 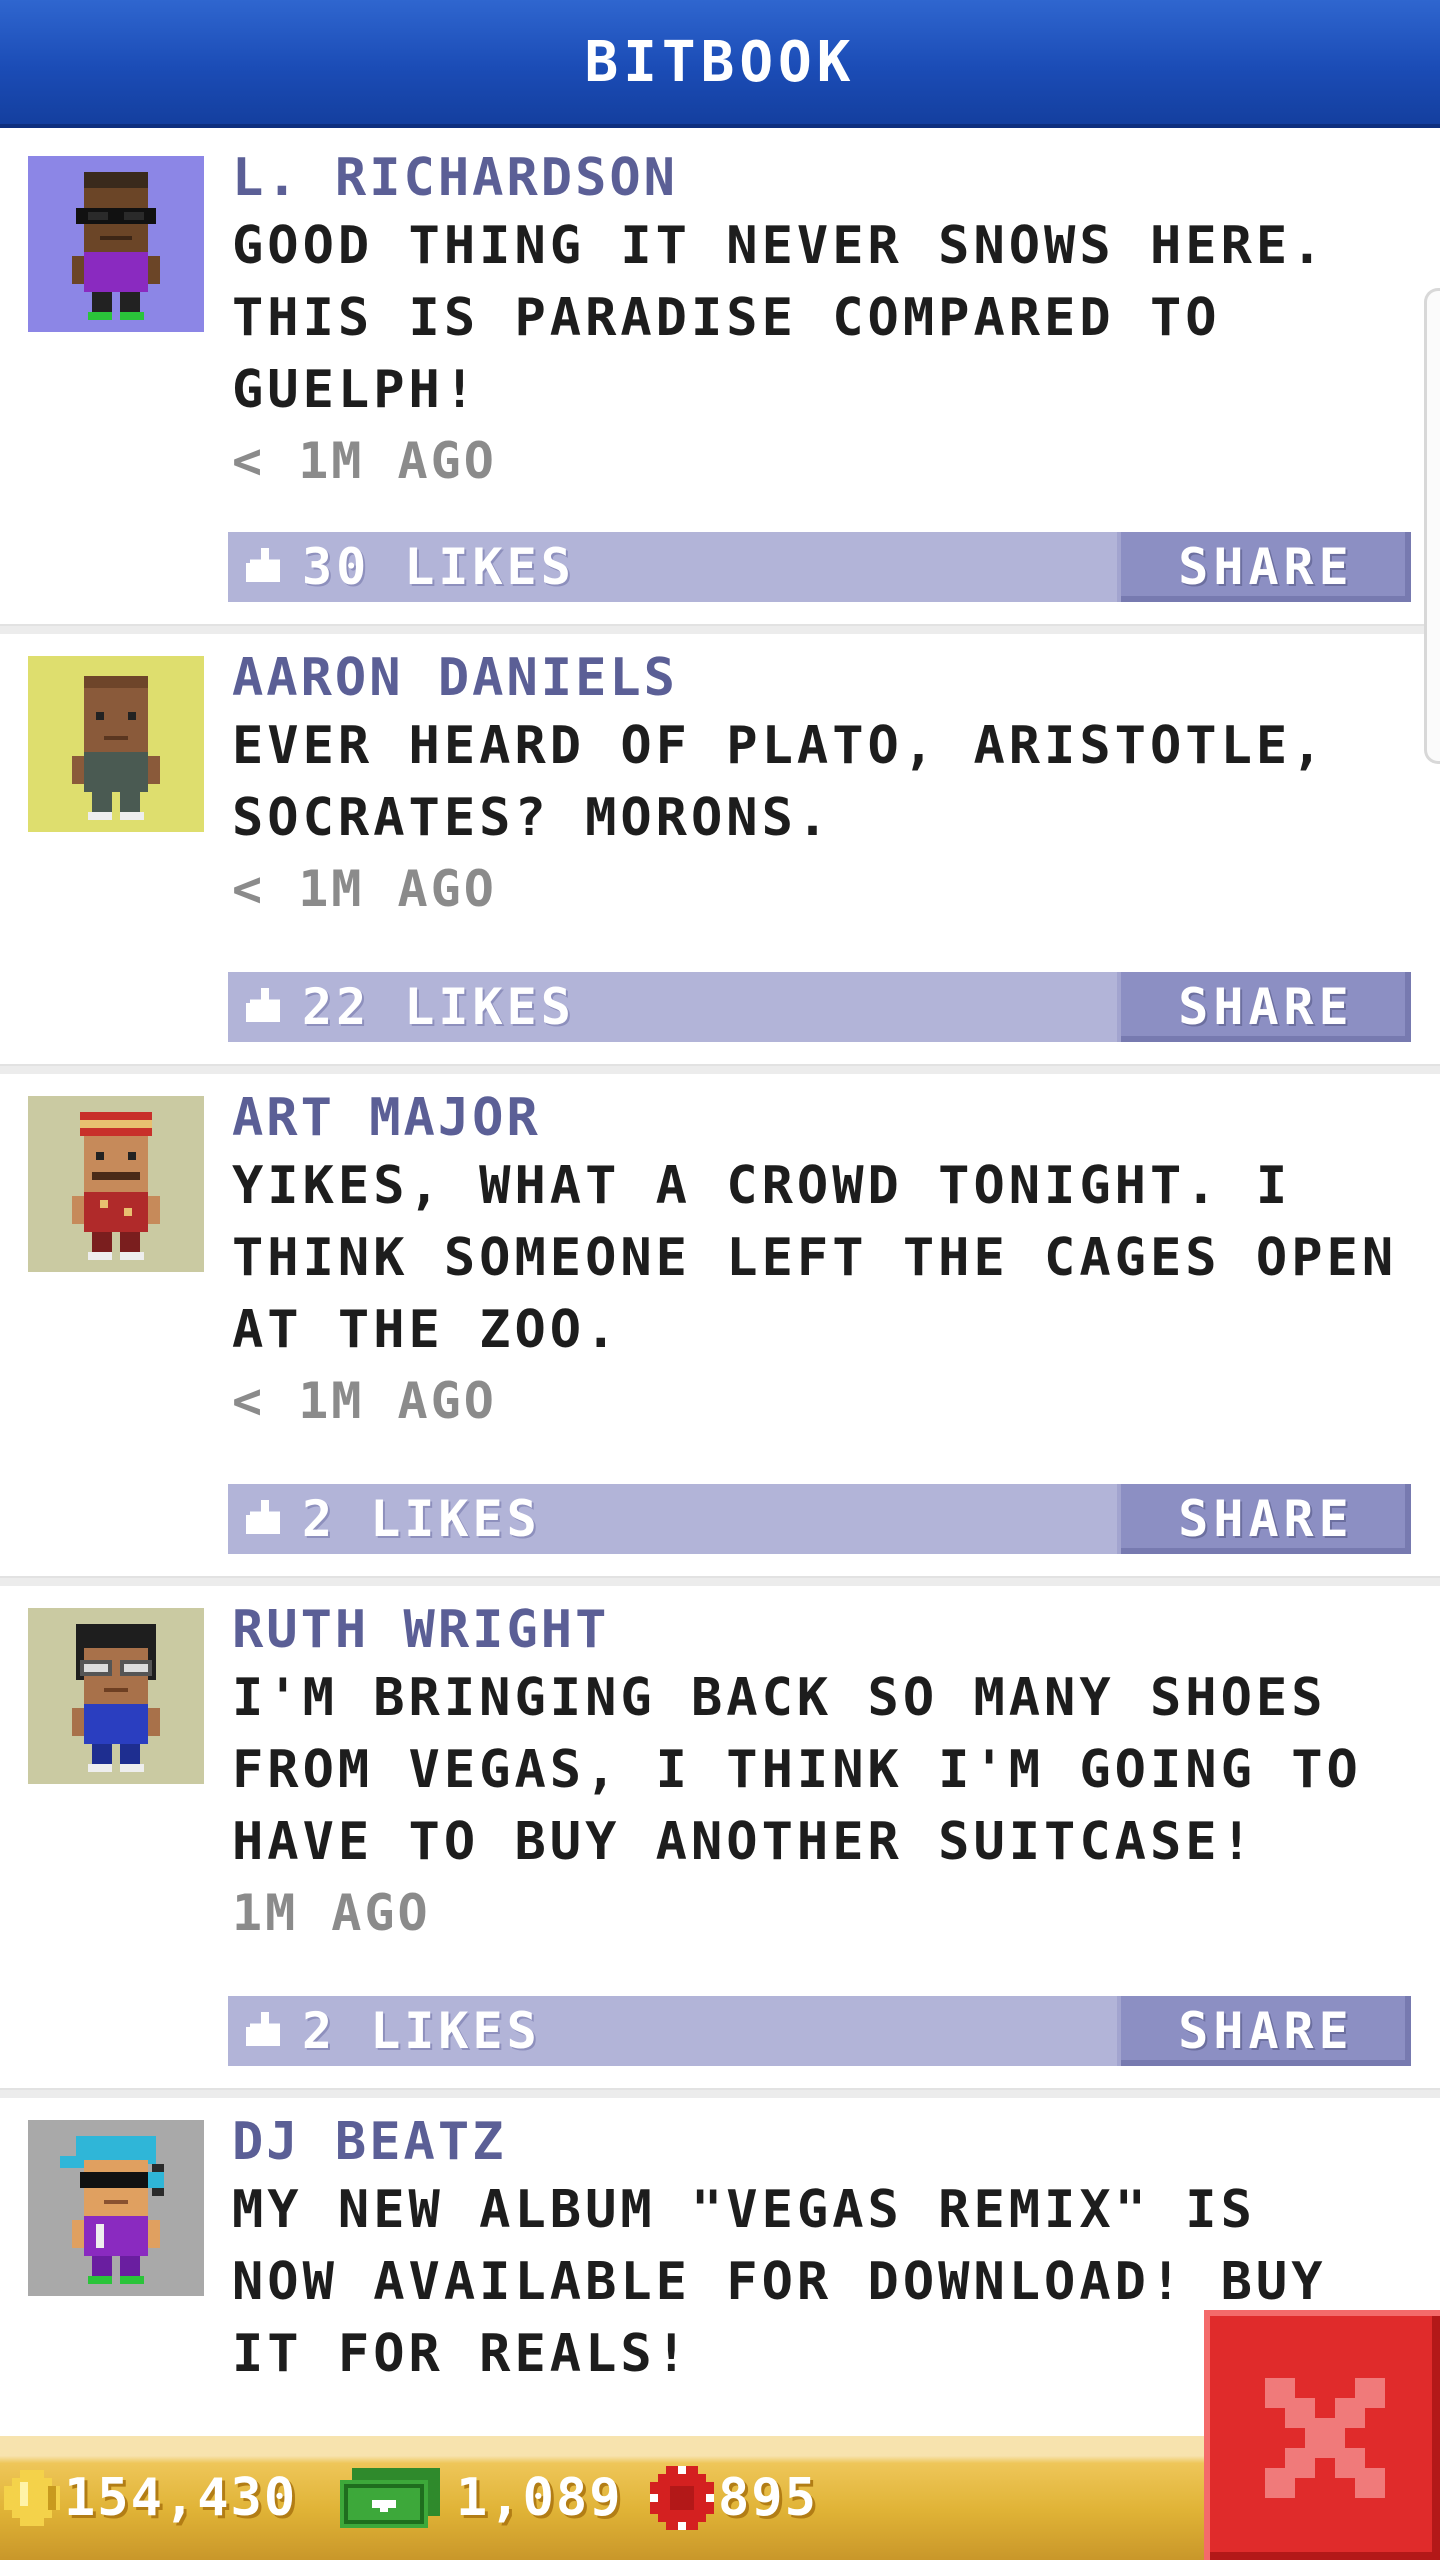 What do you see at coordinates (726, 318) in the screenshot?
I see `post-text-line: THIS IS PARADISE COMPARED TO` at bounding box center [726, 318].